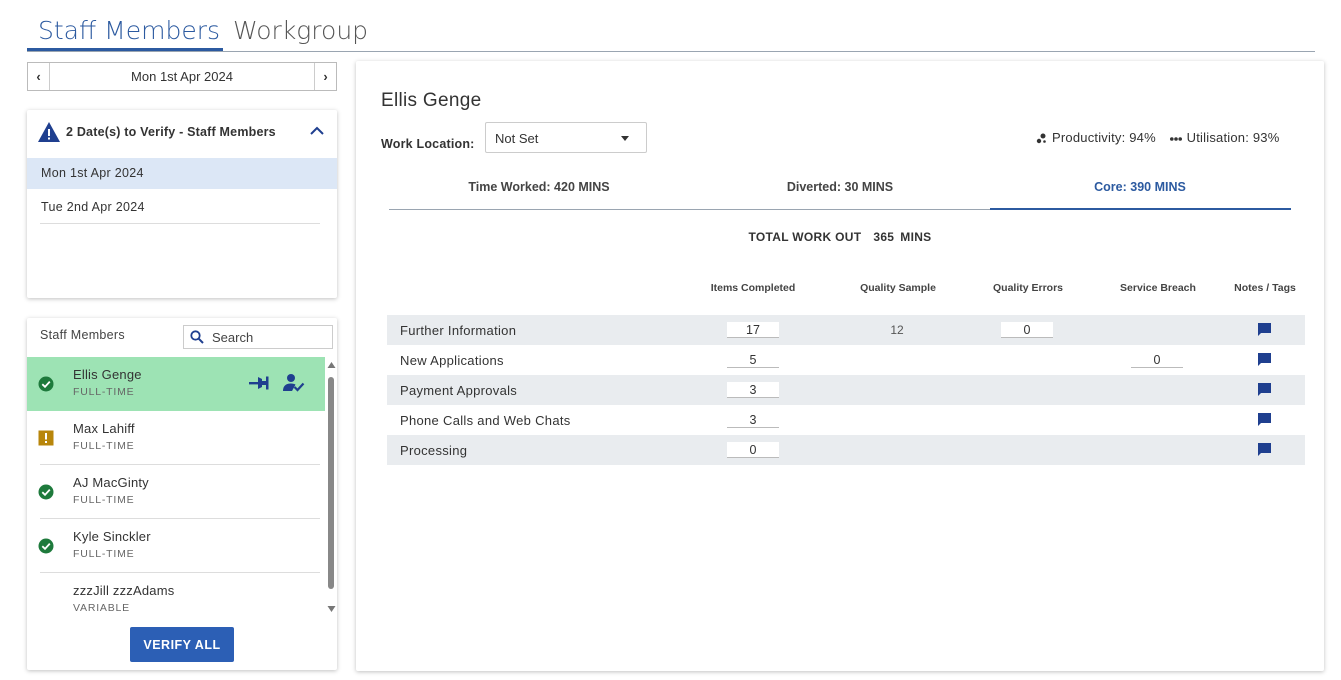  What do you see at coordinates (129, 30) in the screenshot?
I see `tab-staff-members: Staff Members` at bounding box center [129, 30].